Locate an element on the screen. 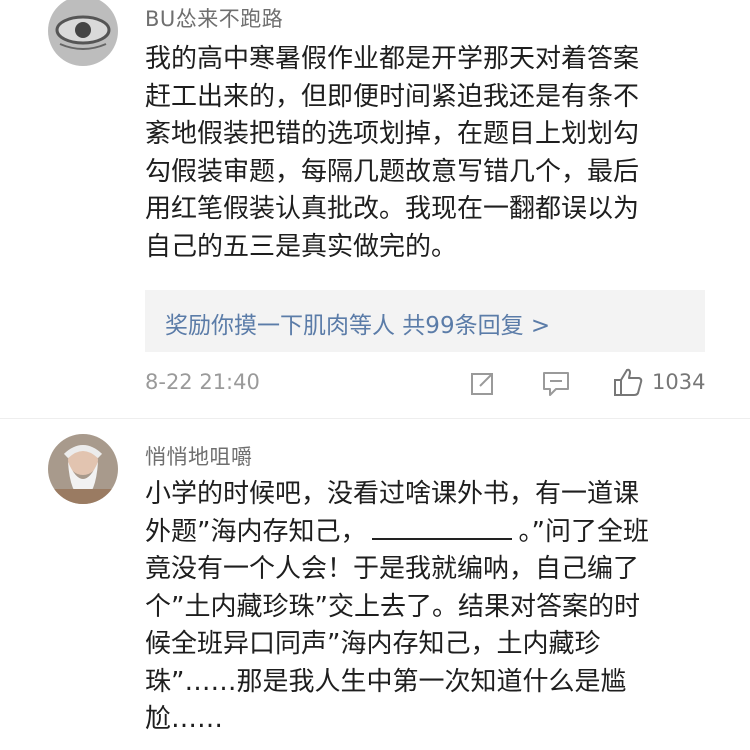  comment-line: 赶工出来的，但即便时间紧迫我还是有条不 is located at coordinates (392, 96).